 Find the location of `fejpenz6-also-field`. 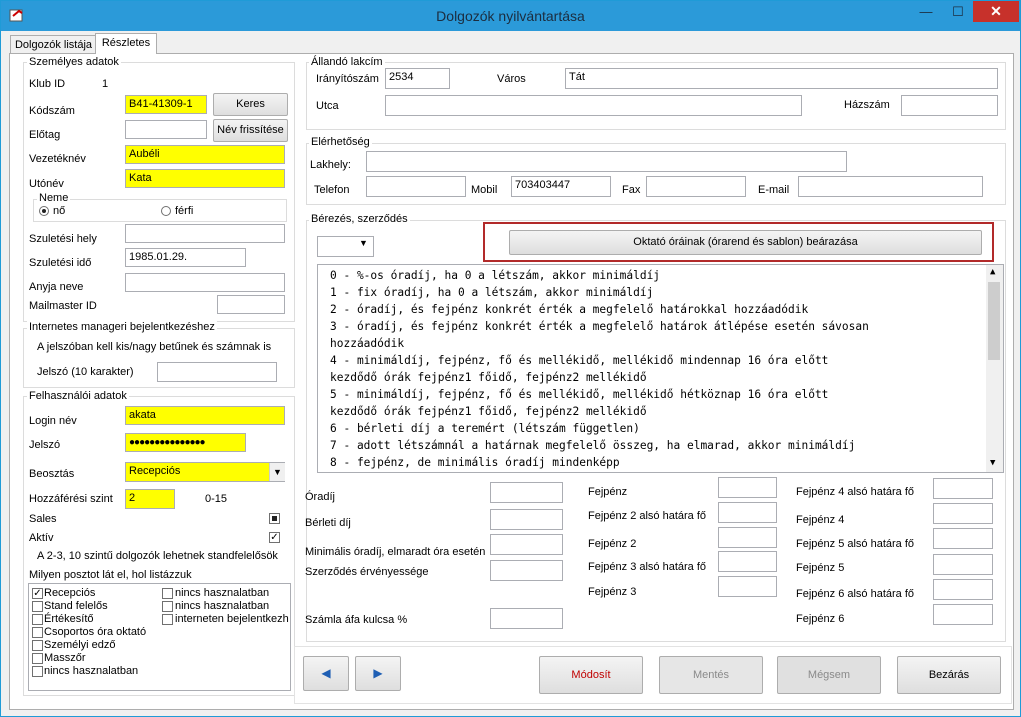

fejpenz6-also-field is located at coordinates (963, 589).